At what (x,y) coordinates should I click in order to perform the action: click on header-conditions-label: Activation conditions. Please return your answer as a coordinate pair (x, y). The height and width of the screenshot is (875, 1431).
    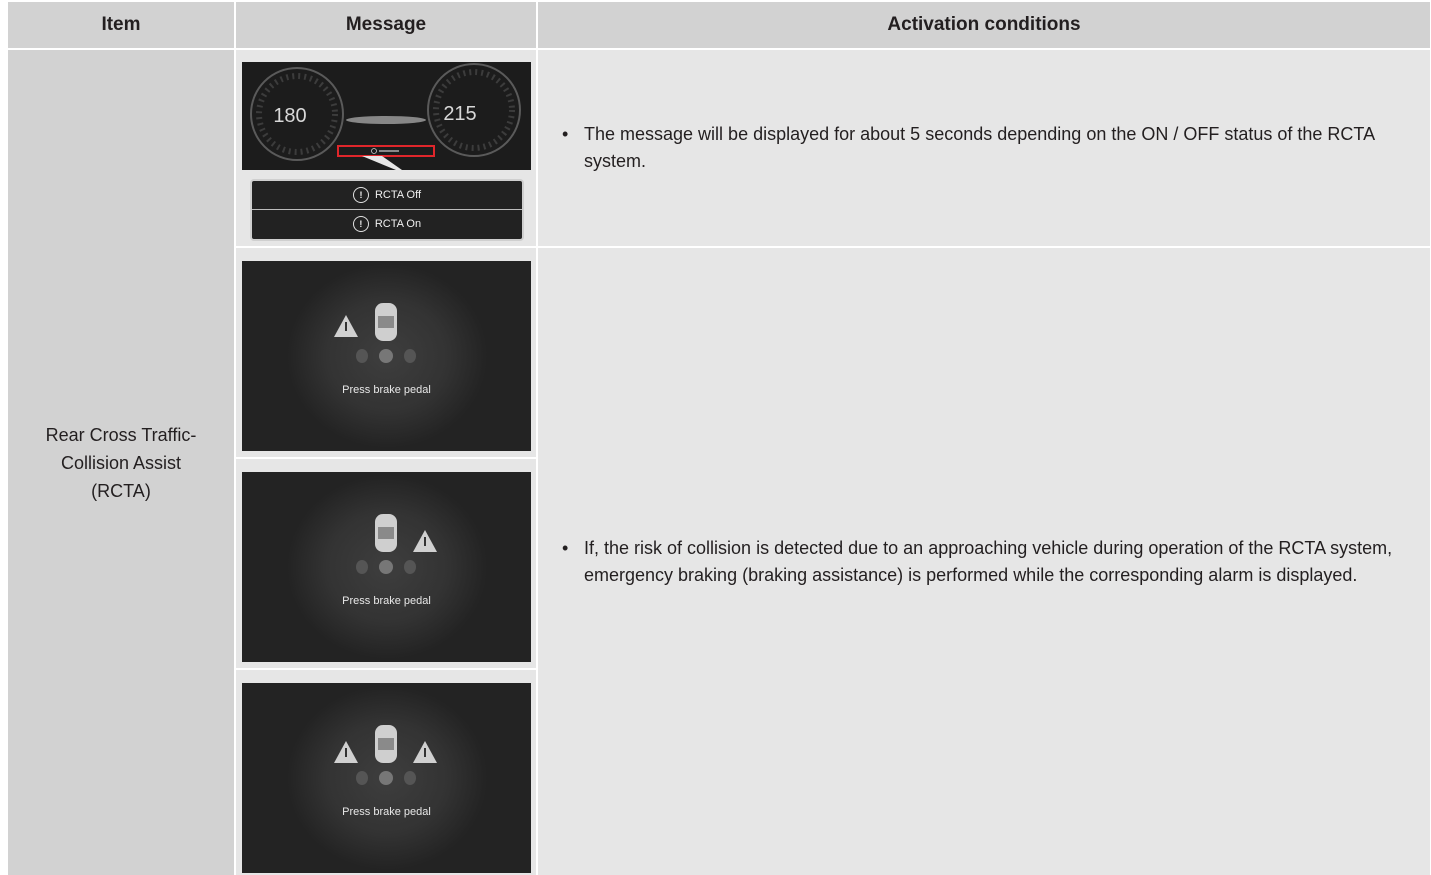
    Looking at the image, I should click on (984, 24).